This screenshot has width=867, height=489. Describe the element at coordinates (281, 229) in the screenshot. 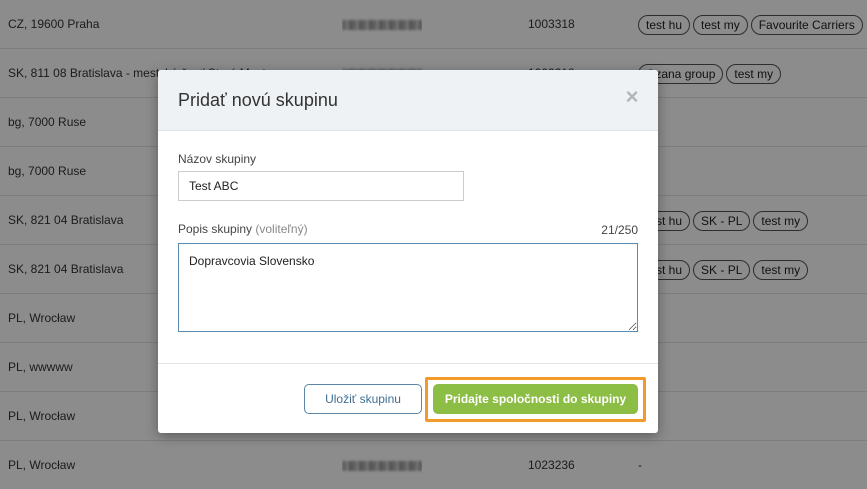

I see `optional-hint: (voliteľný)` at that location.